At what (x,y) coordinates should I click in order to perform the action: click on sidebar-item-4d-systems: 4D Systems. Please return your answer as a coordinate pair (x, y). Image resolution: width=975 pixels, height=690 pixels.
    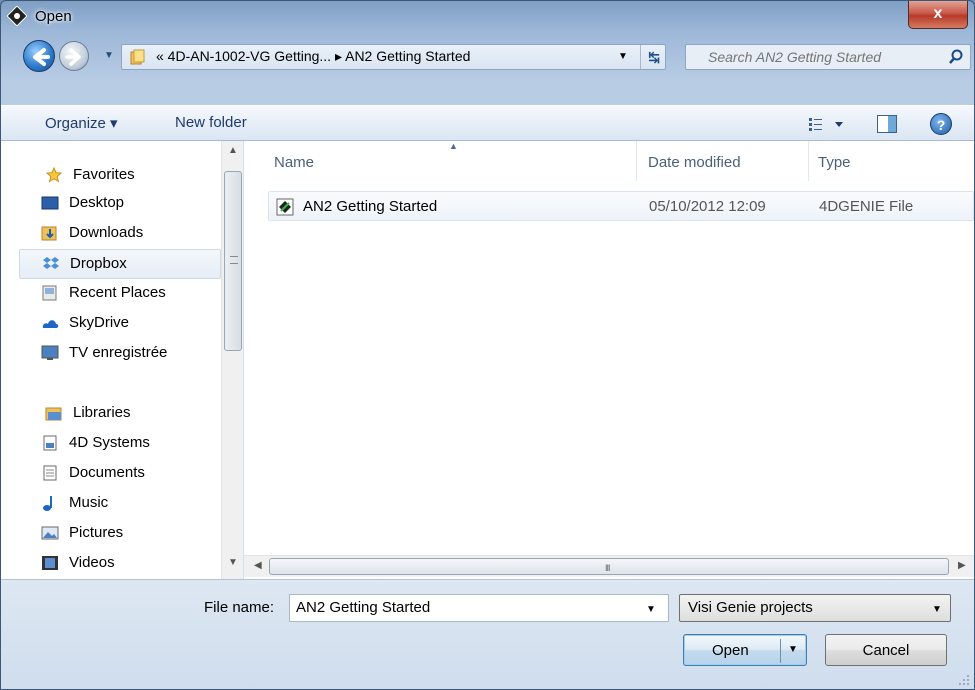
    Looking at the image, I should click on (120, 444).